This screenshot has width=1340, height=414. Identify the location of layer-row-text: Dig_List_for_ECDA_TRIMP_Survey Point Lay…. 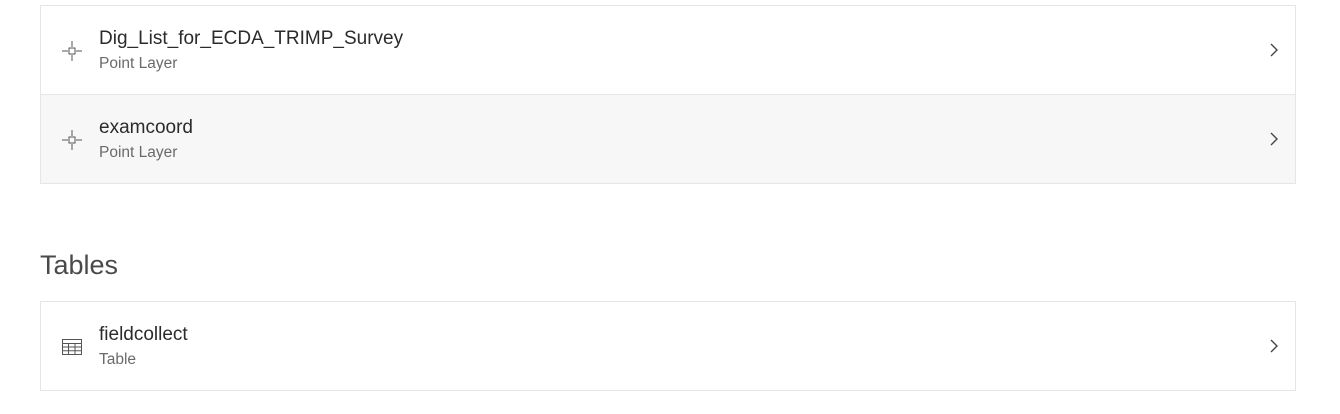
(251, 50).